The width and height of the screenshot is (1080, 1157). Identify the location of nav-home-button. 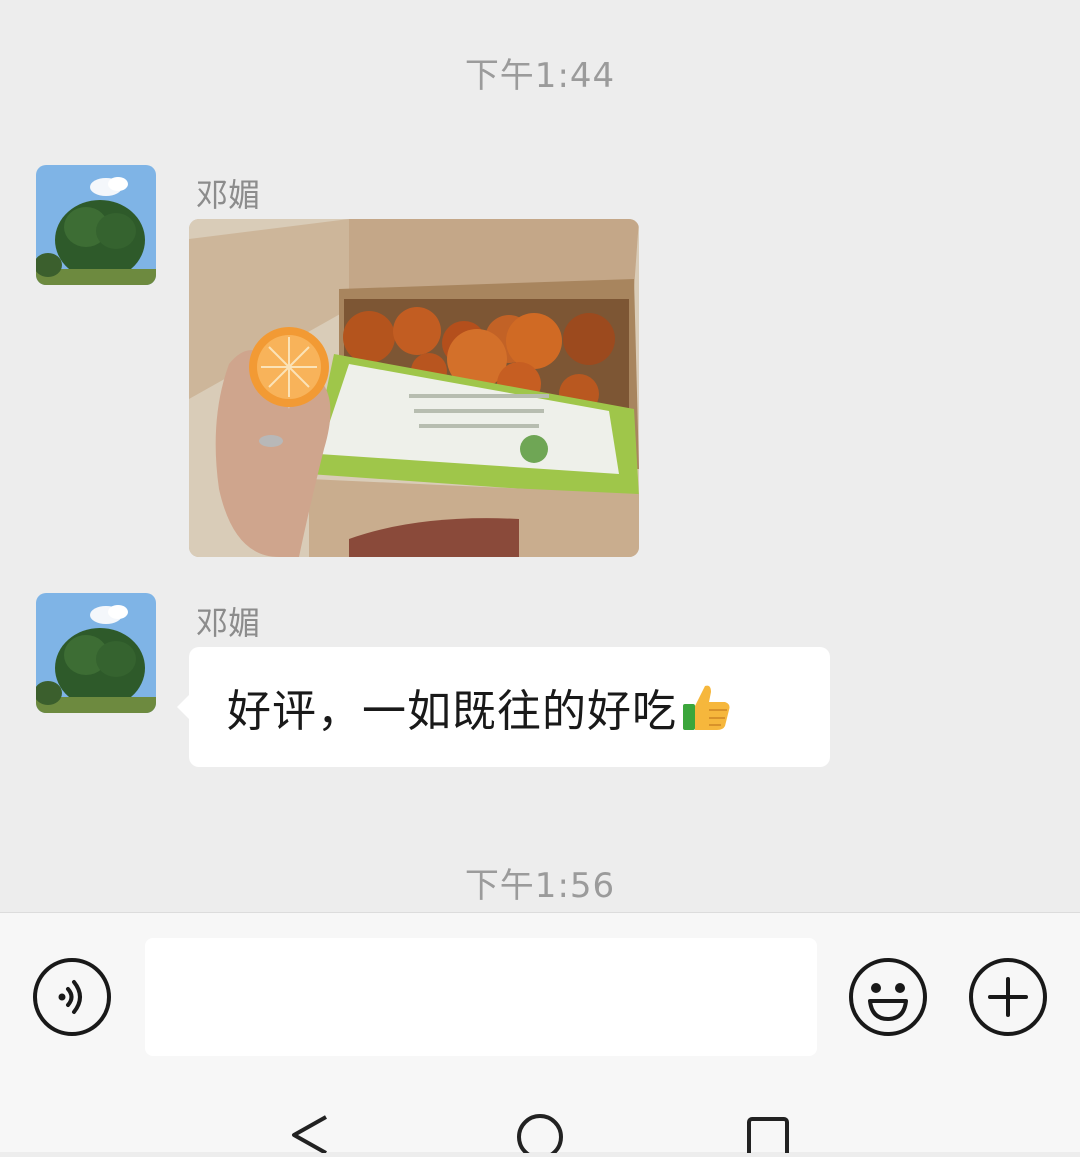
(540, 1135).